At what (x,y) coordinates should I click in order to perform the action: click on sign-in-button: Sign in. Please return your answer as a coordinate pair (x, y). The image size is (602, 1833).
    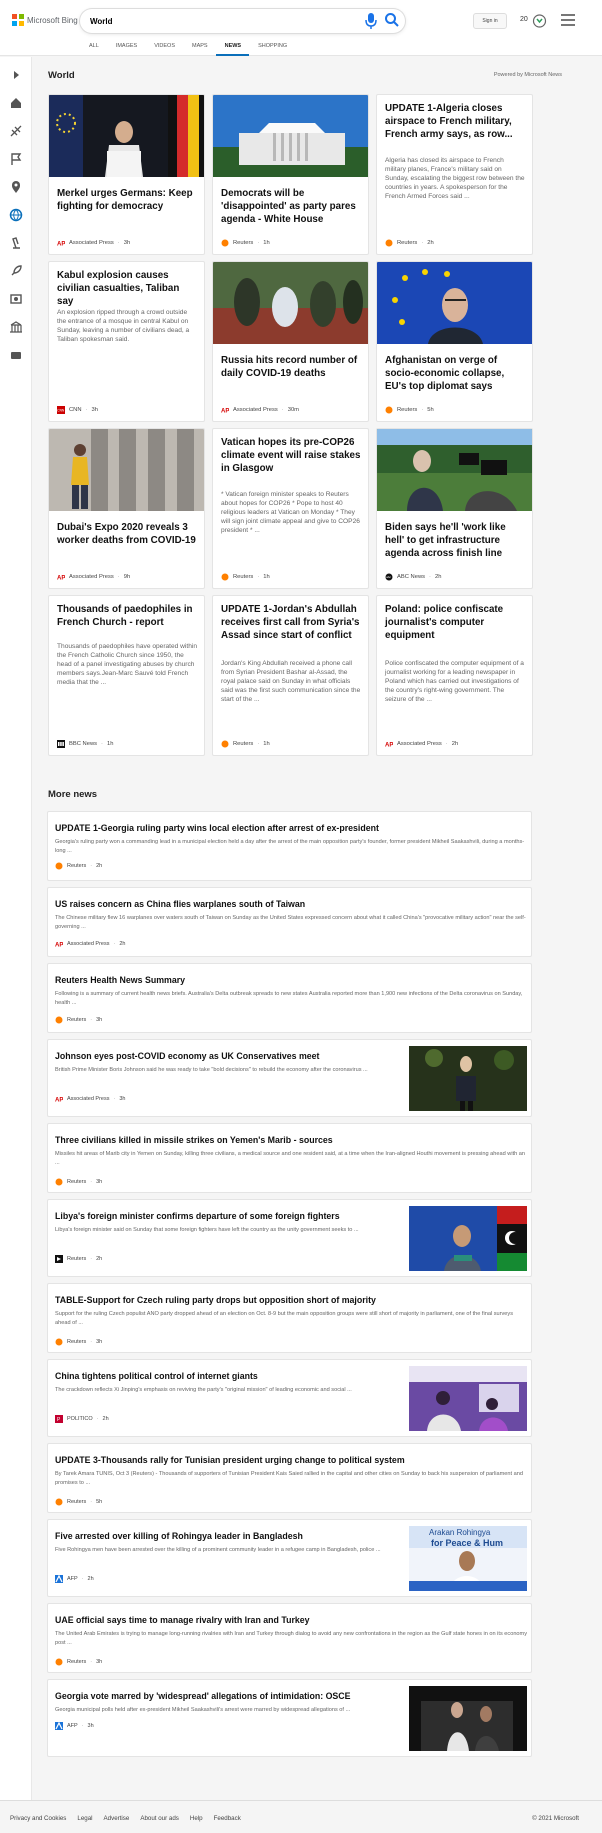
    Looking at the image, I should click on (490, 21).